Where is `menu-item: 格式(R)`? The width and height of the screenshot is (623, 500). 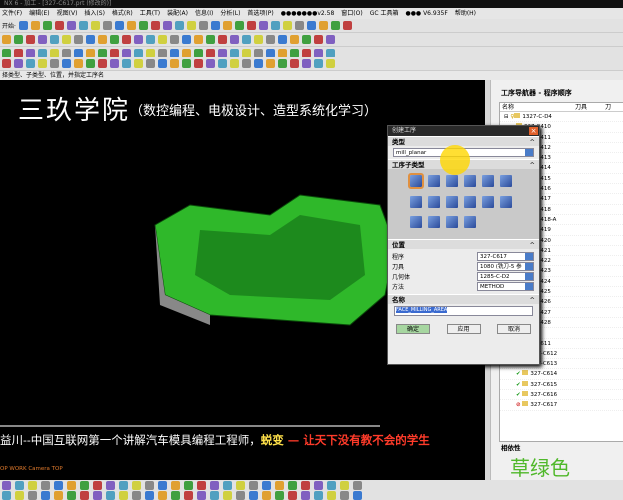 menu-item: 格式(R) is located at coordinates (122, 13).